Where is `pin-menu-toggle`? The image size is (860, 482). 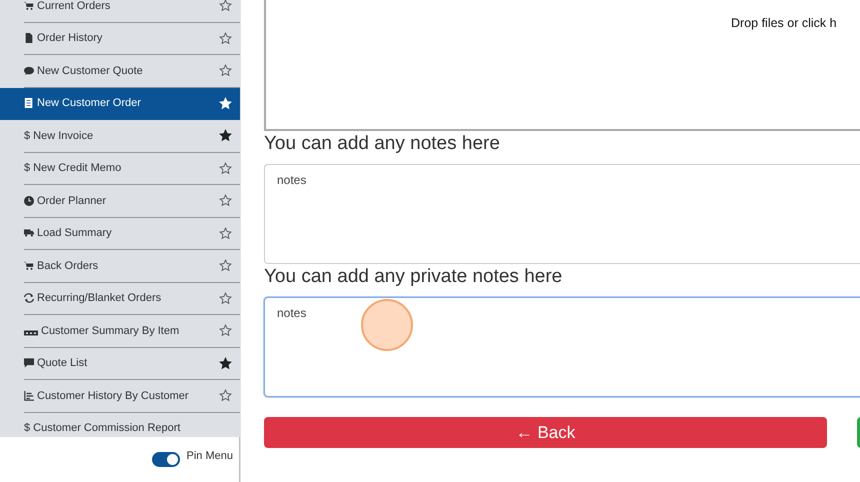 pin-menu-toggle is located at coordinates (166, 459).